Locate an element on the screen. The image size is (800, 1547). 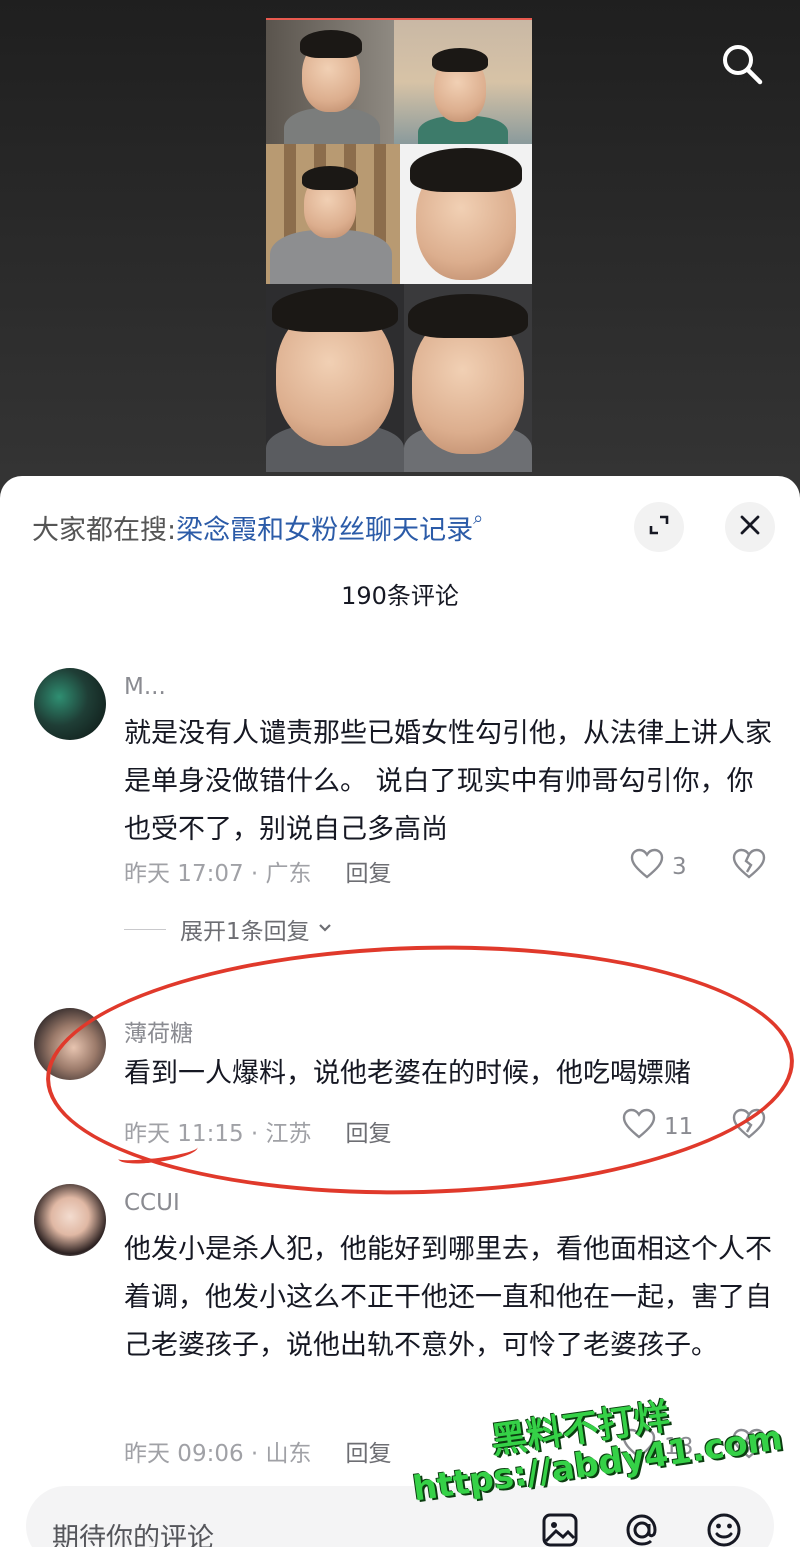
search-icon is located at coordinates (742, 66).